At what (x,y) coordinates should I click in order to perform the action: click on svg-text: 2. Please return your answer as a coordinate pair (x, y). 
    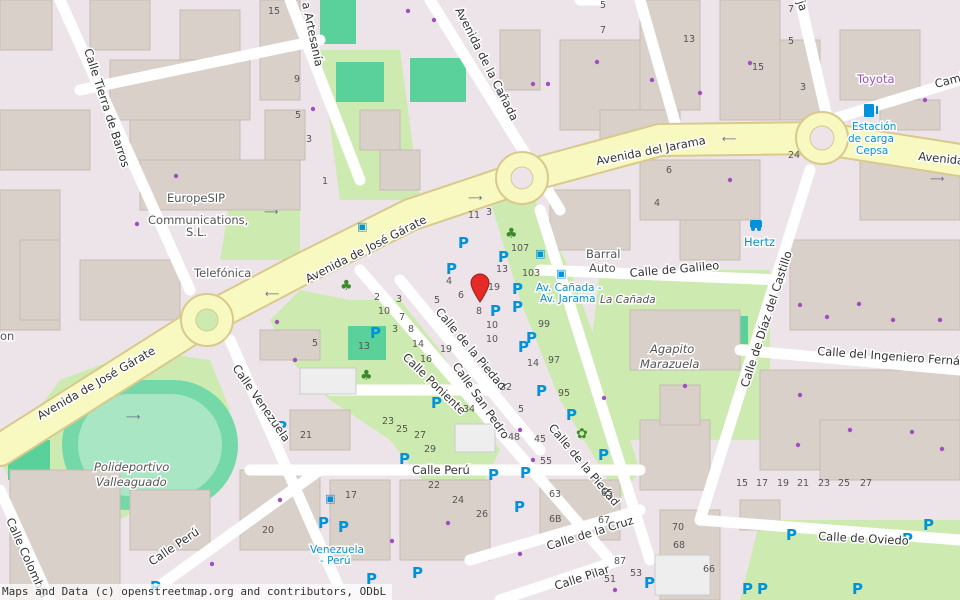
    Looking at the image, I should click on (377, 297).